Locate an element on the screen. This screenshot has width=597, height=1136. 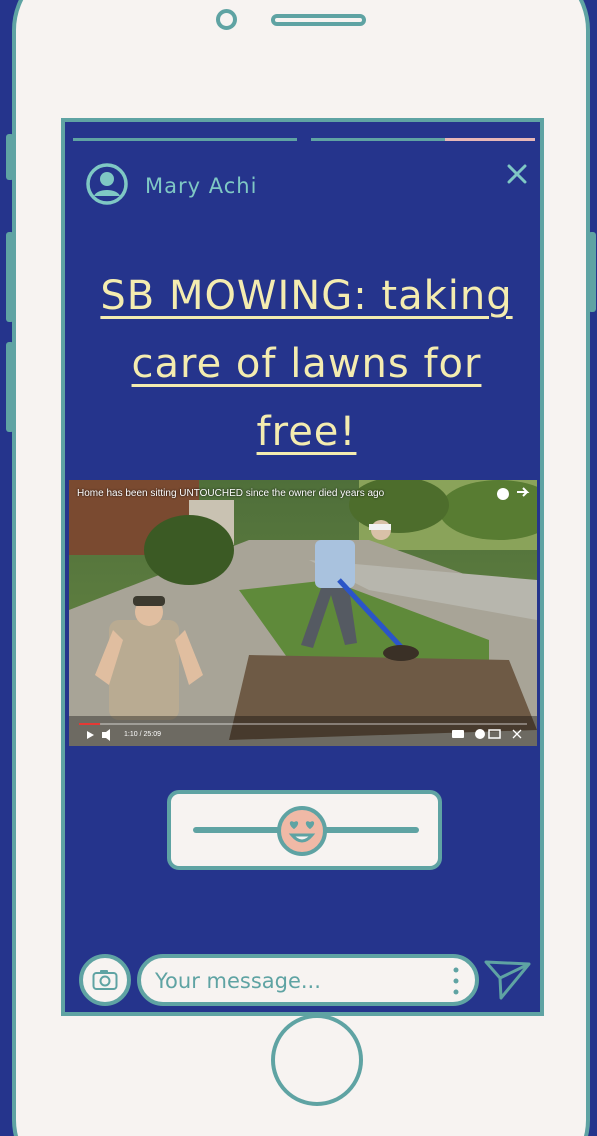
emoji-slider is located at coordinates (304, 830).